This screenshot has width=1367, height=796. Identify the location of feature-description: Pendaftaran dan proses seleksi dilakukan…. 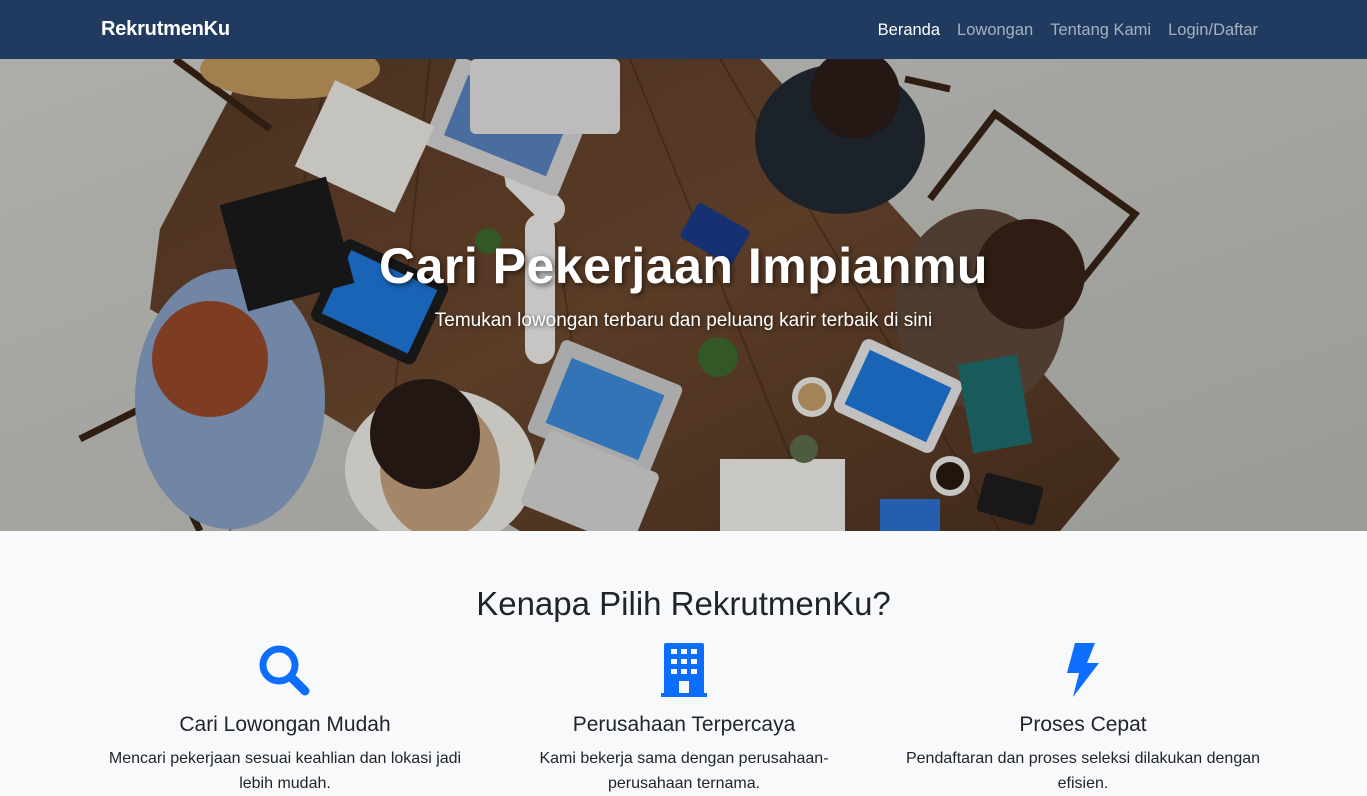
(1083, 771).